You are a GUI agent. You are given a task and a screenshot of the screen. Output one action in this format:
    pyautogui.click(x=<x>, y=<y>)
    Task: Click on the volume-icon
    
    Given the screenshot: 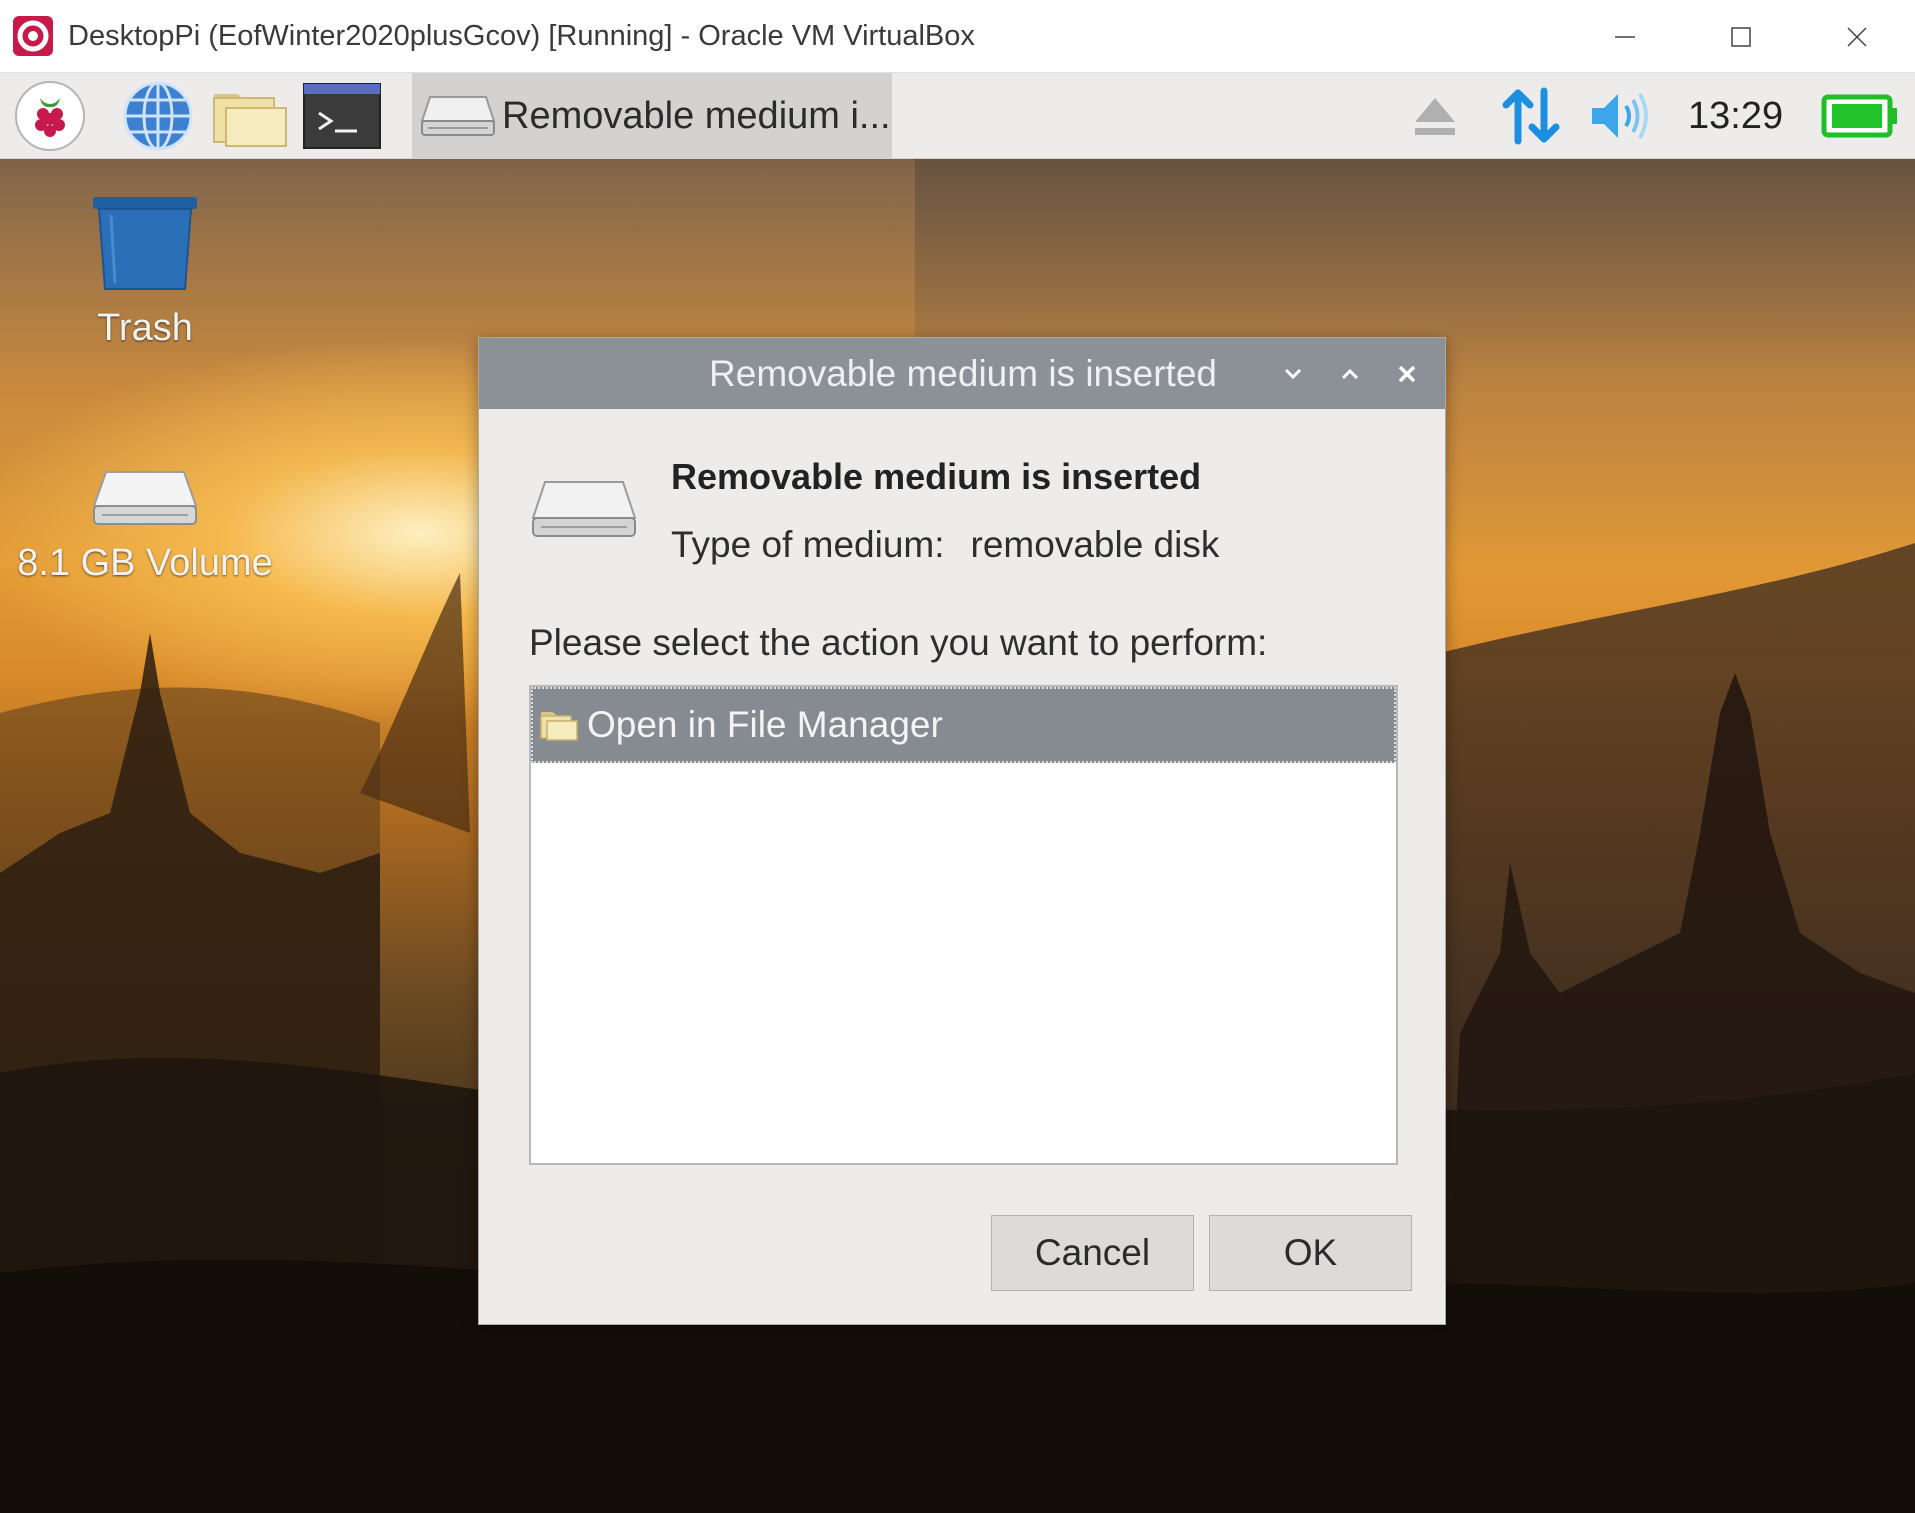 What is the action you would take?
    pyautogui.click(x=1620, y=116)
    